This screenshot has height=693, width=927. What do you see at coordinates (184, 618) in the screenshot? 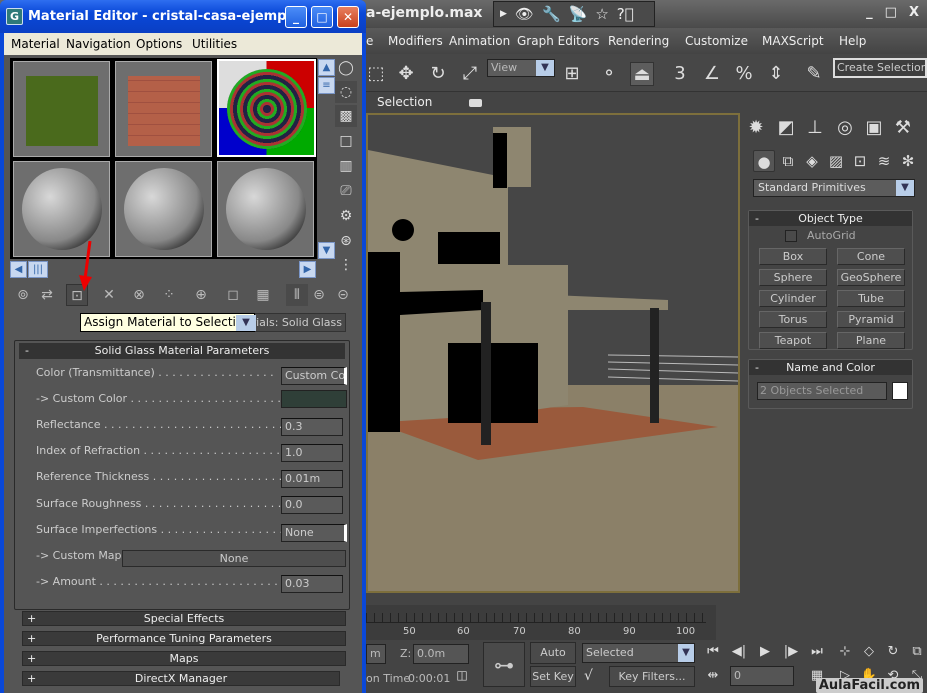
I see `special-effects-rollout: + Special Effects` at bounding box center [184, 618].